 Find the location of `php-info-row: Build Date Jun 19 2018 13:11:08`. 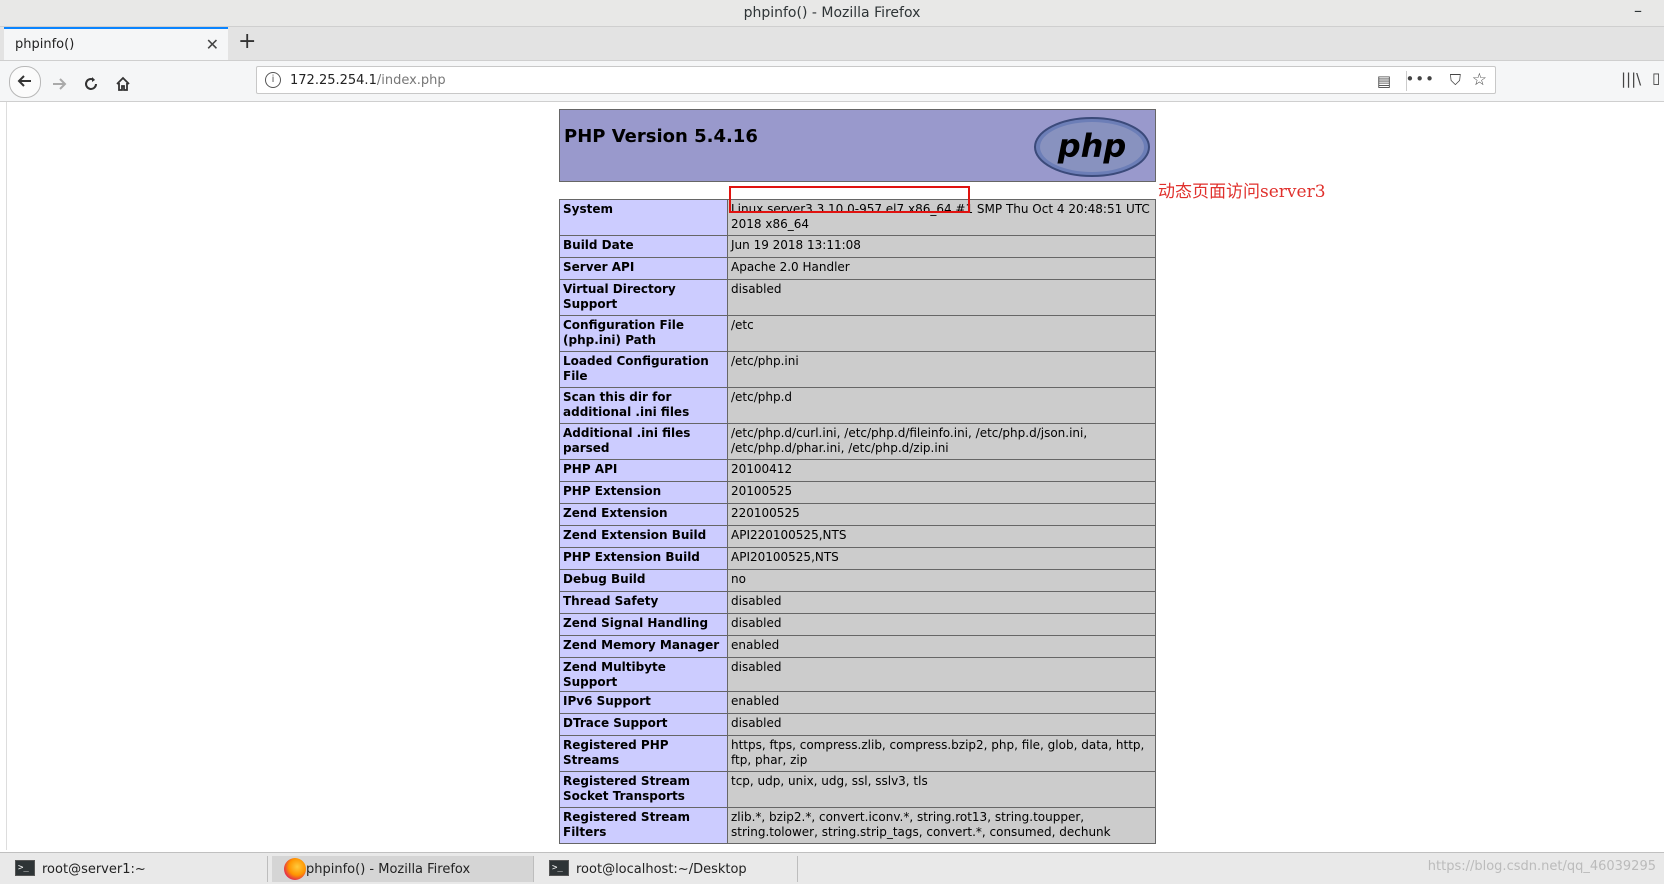

php-info-row: Build Date Jun 19 2018 13:11:08 is located at coordinates (857, 246).